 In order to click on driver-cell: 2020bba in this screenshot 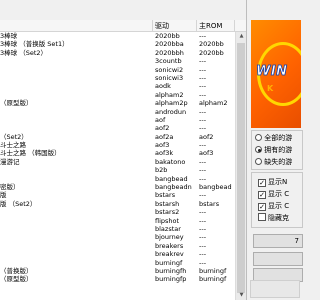, I will do `click(169, 44)`.